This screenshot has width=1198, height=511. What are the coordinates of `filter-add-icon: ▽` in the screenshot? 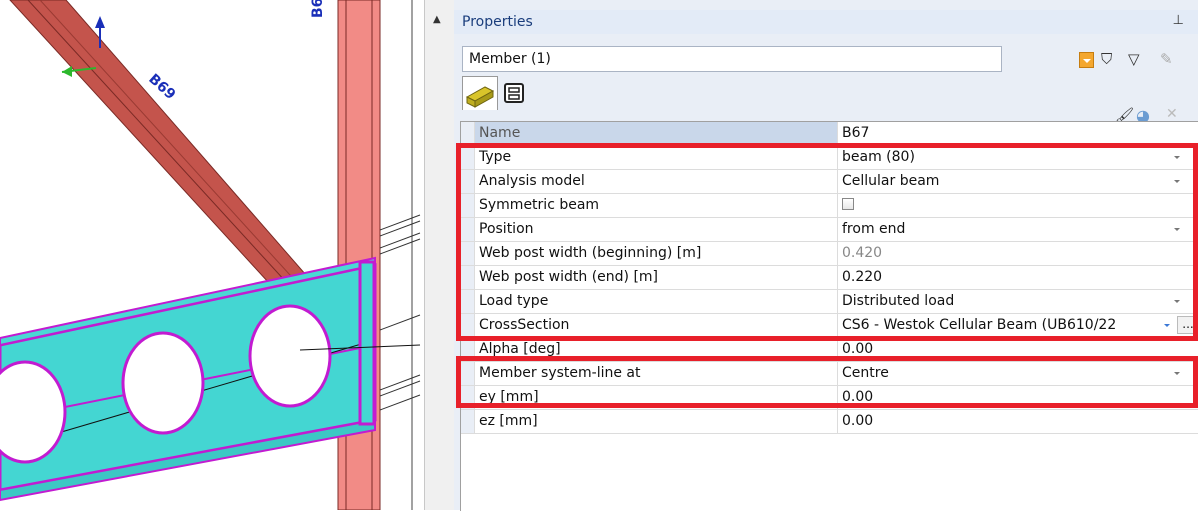 It's located at (1134, 59).